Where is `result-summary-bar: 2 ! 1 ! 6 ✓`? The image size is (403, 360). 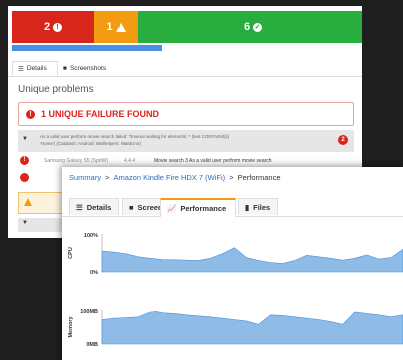 result-summary-bar: 2 ! 1 ! 6 ✓ is located at coordinates (187, 27).